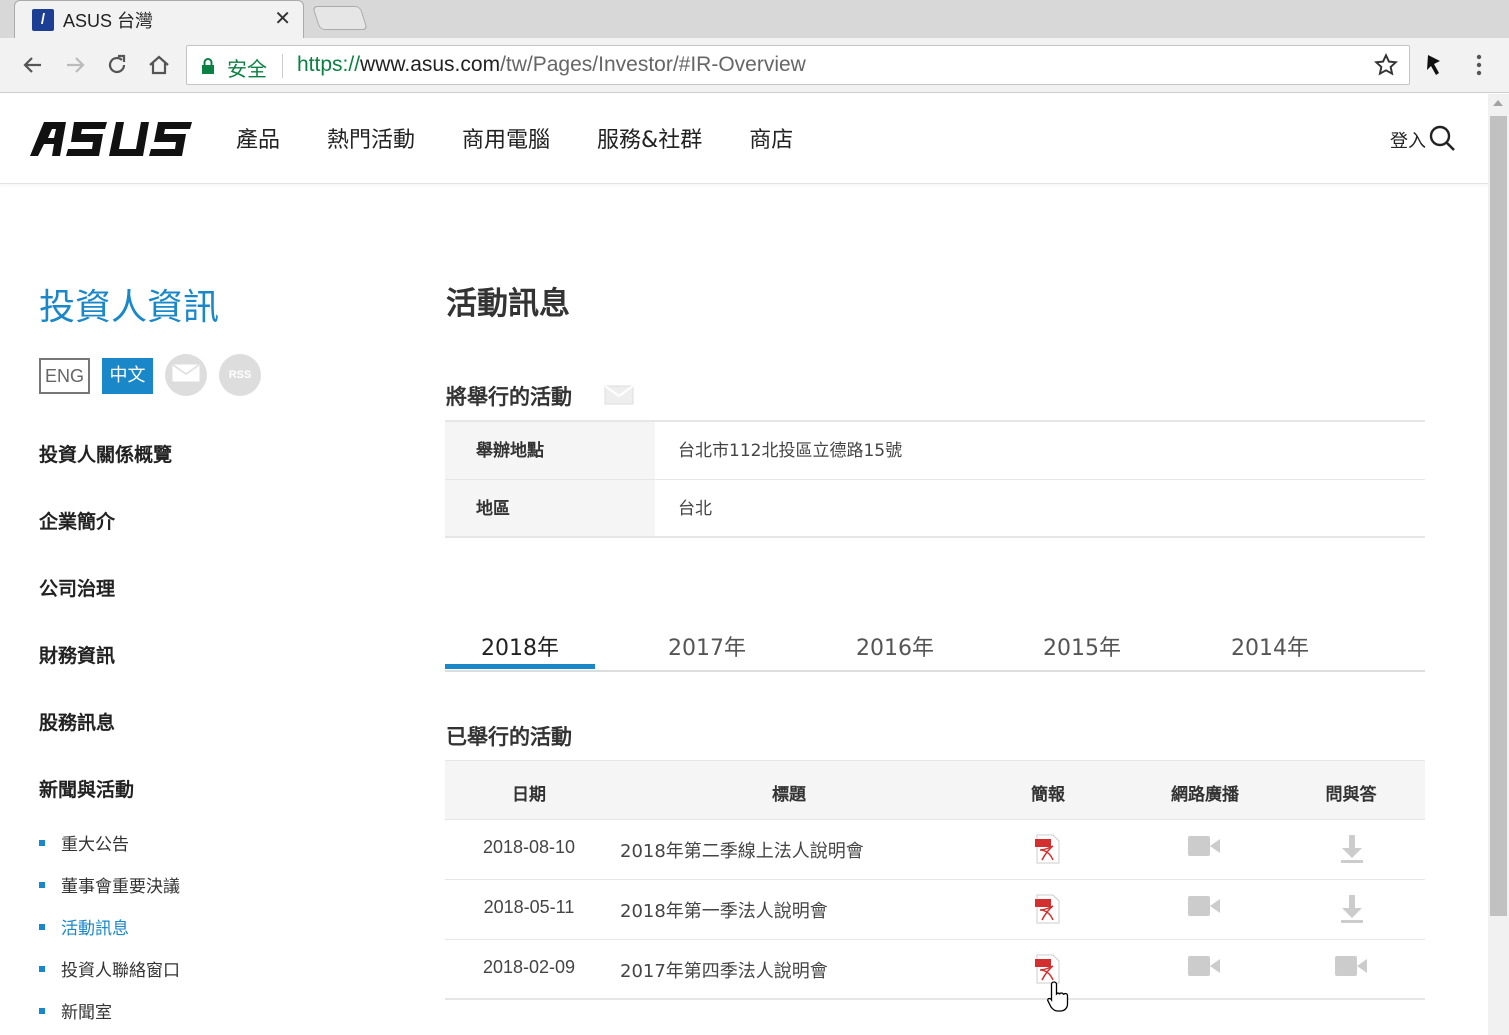 The height and width of the screenshot is (1035, 1509). What do you see at coordinates (771, 138) in the screenshot?
I see `nav-item-store: 商店` at bounding box center [771, 138].